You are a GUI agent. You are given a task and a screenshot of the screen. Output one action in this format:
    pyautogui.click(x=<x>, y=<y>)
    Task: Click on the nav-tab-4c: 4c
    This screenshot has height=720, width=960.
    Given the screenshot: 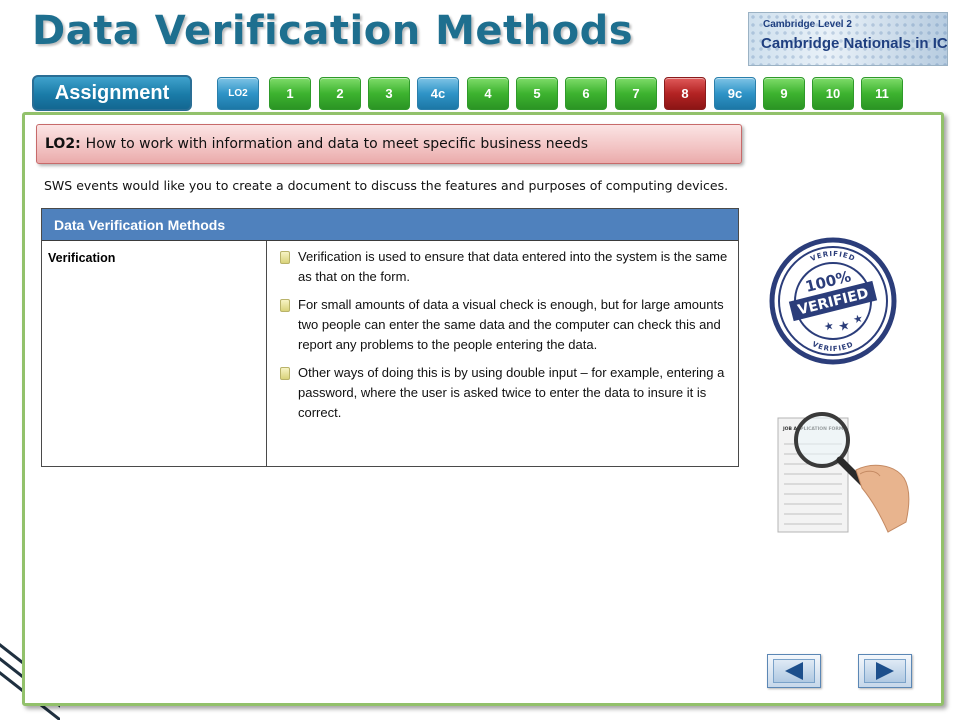 What is the action you would take?
    pyautogui.click(x=438, y=93)
    